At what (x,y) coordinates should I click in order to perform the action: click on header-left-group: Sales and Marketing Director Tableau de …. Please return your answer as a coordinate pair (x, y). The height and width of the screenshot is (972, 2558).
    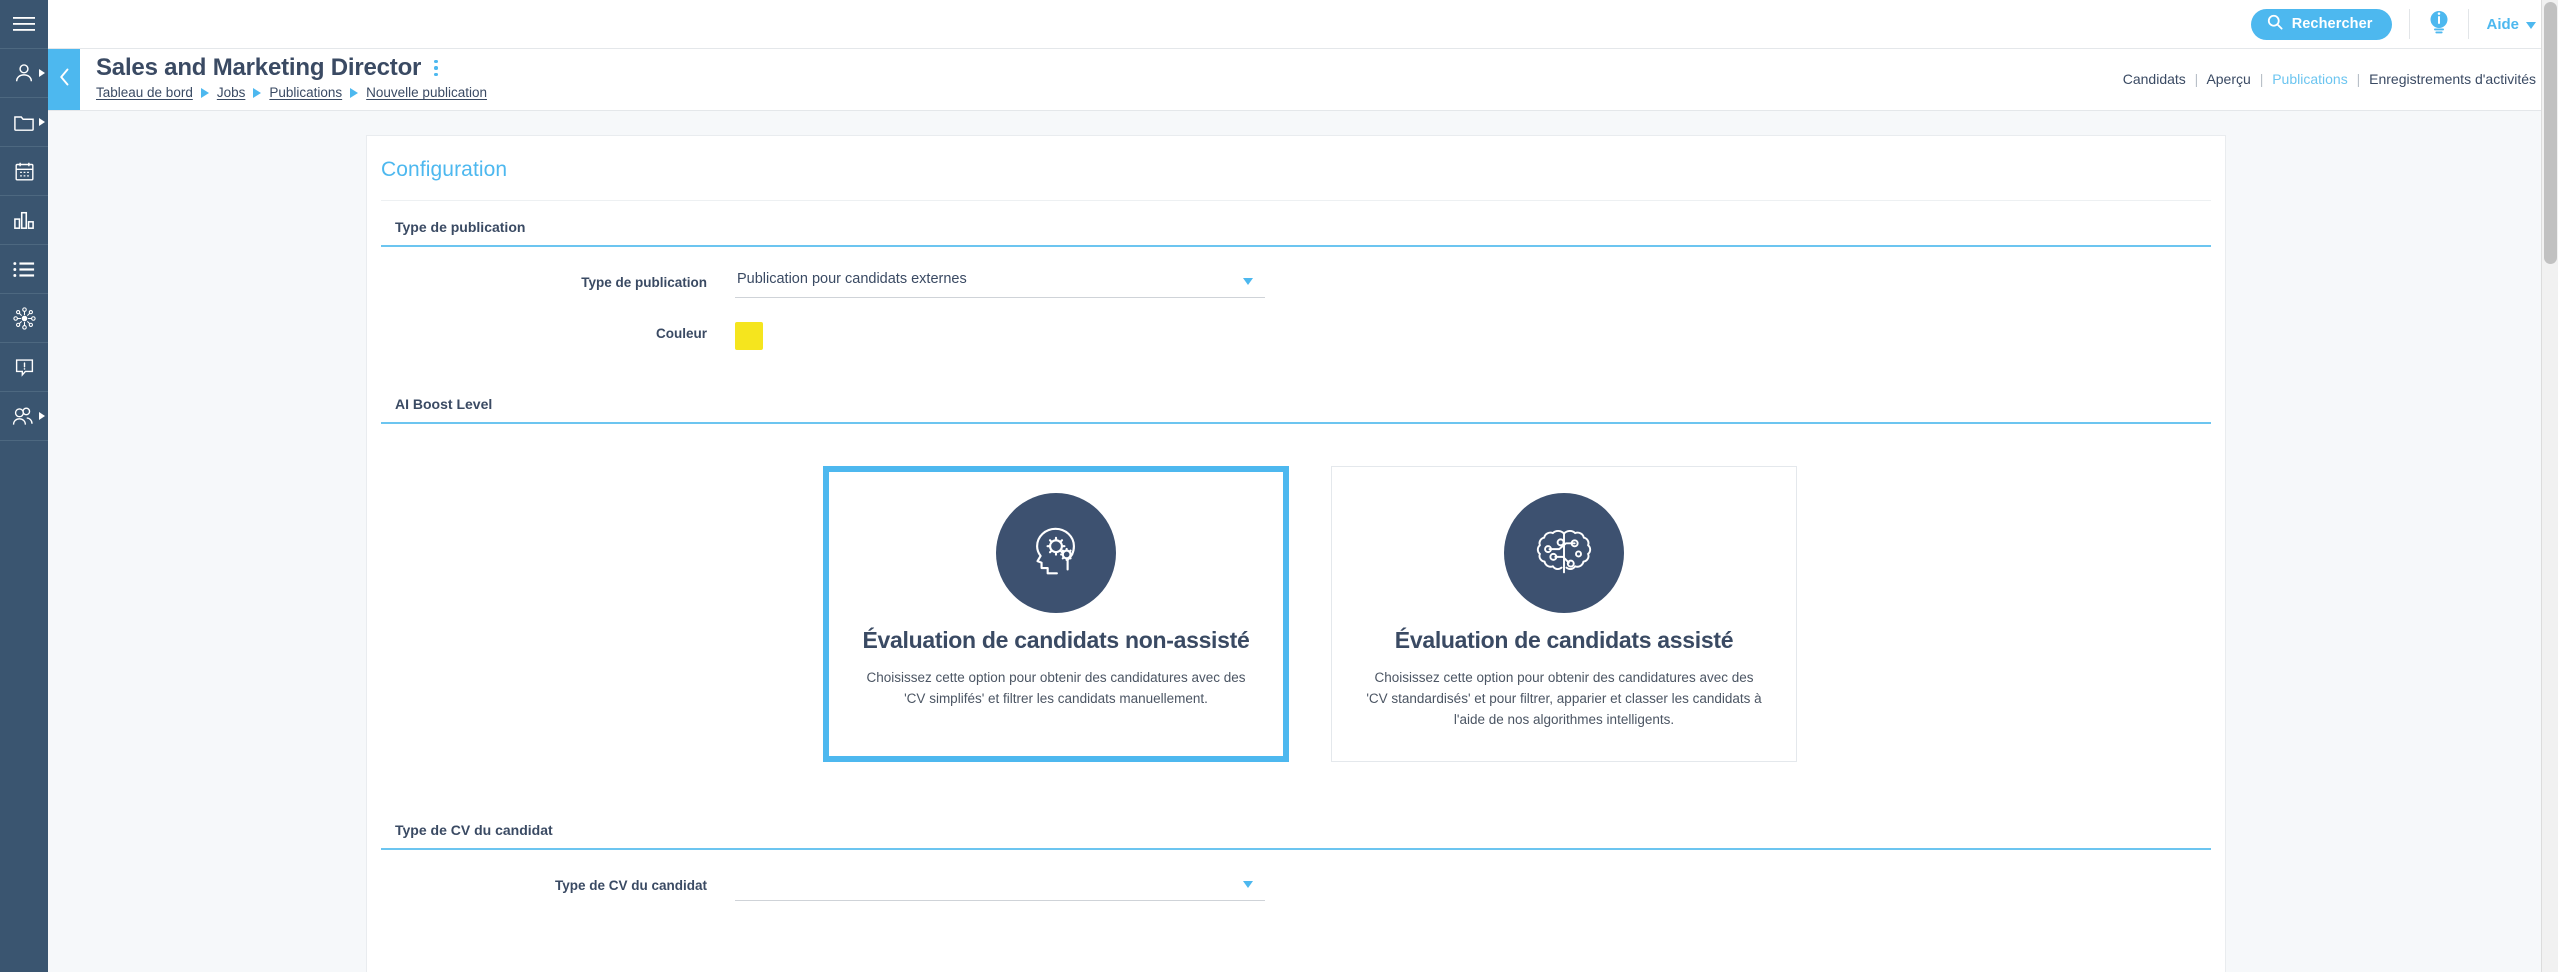
    Looking at the image, I should click on (291, 77).